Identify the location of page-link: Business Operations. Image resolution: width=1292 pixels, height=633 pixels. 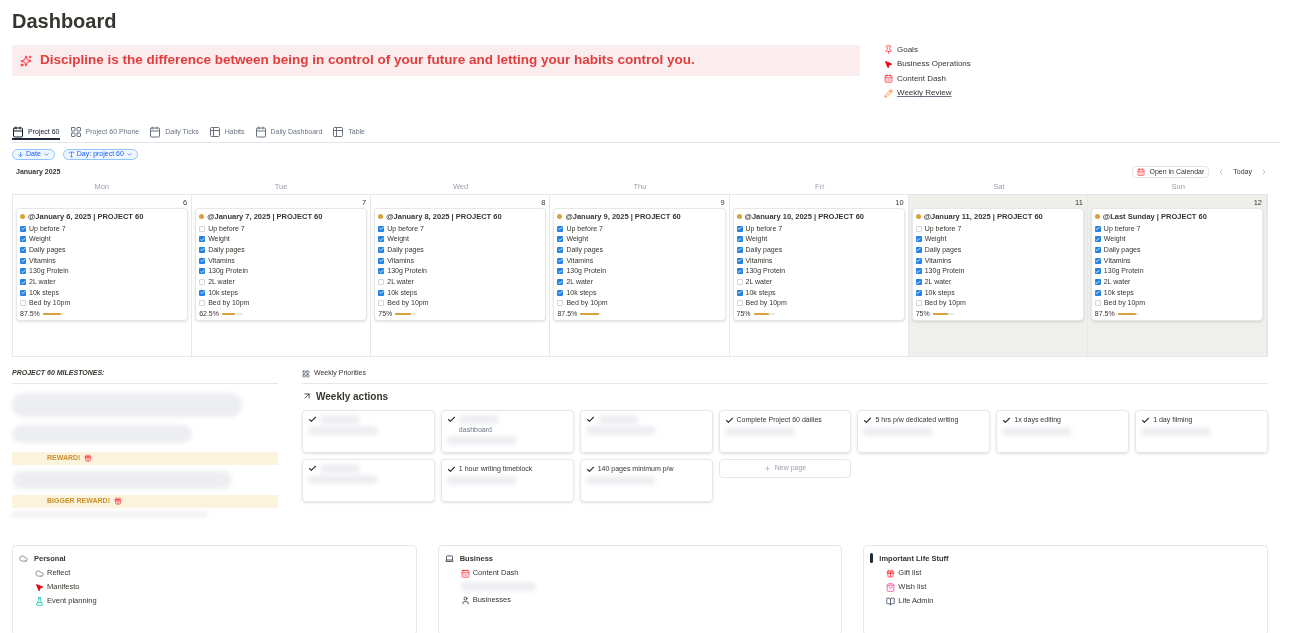
(927, 64).